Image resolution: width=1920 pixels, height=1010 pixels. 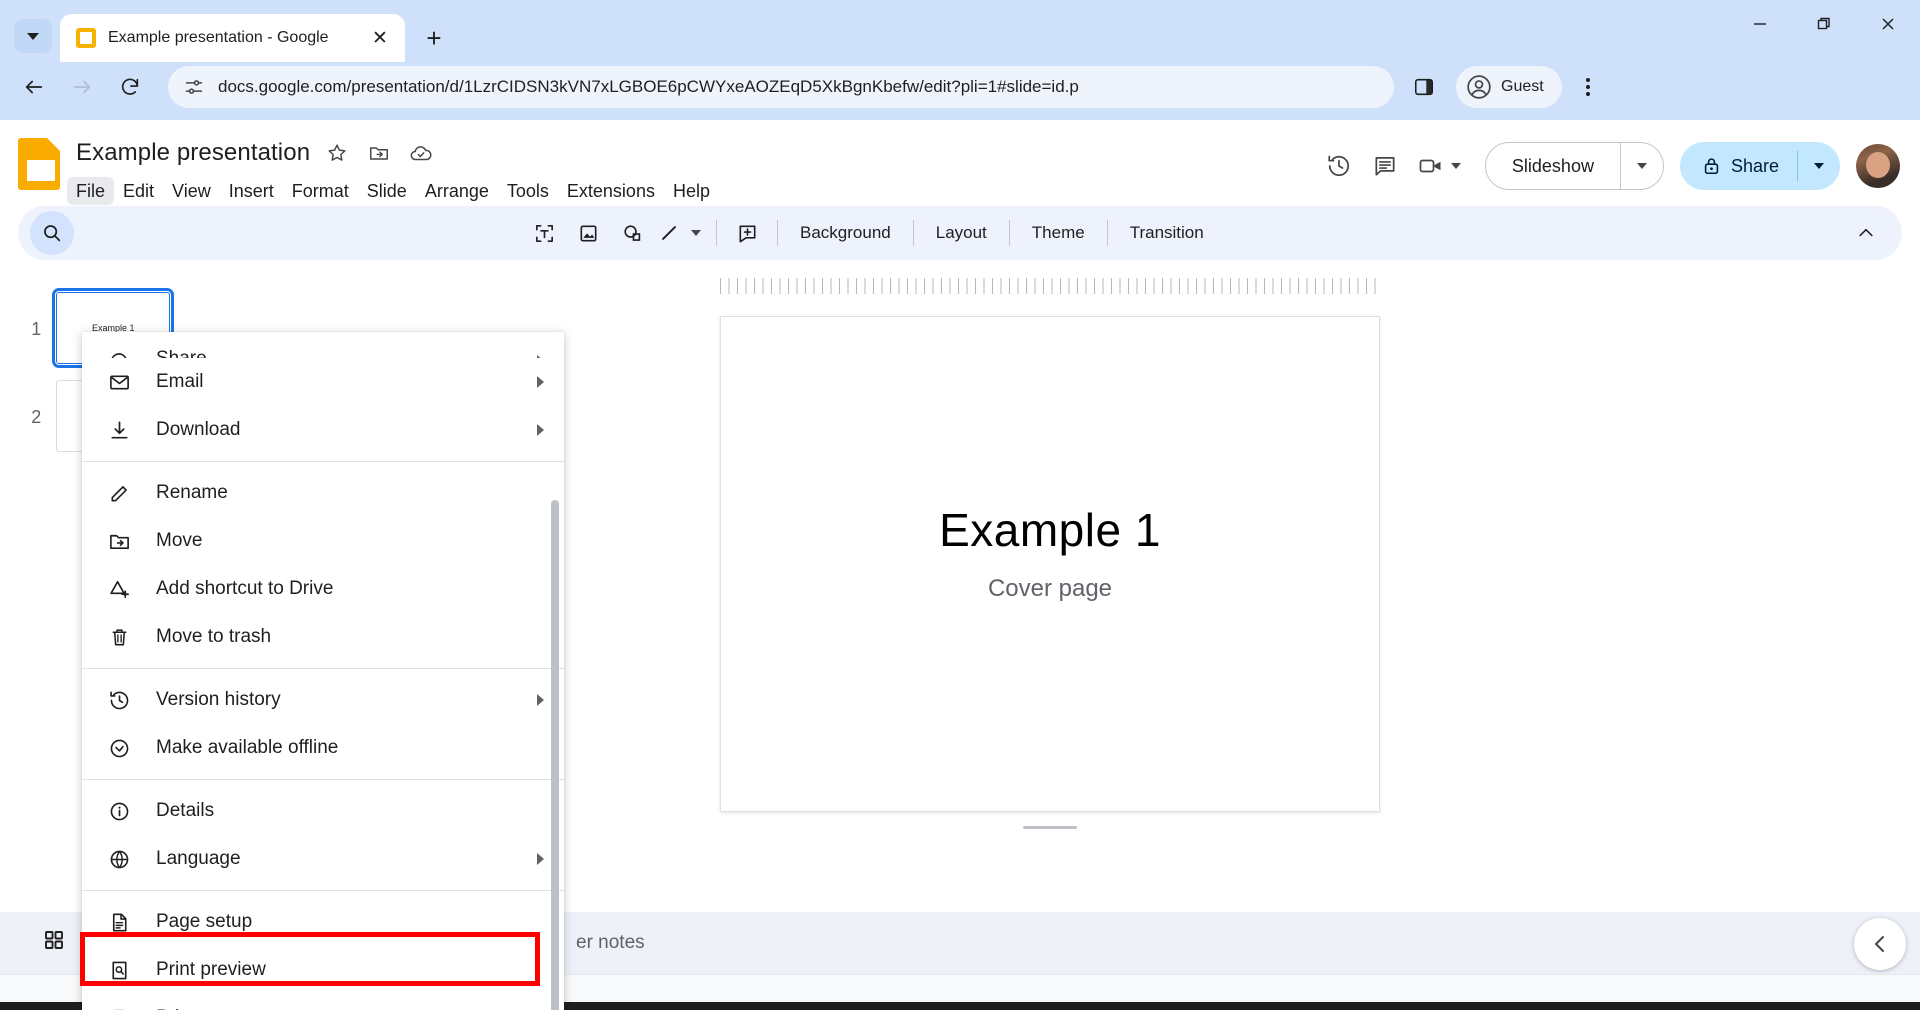 What do you see at coordinates (544, 233) in the screenshot?
I see `text-box-icon` at bounding box center [544, 233].